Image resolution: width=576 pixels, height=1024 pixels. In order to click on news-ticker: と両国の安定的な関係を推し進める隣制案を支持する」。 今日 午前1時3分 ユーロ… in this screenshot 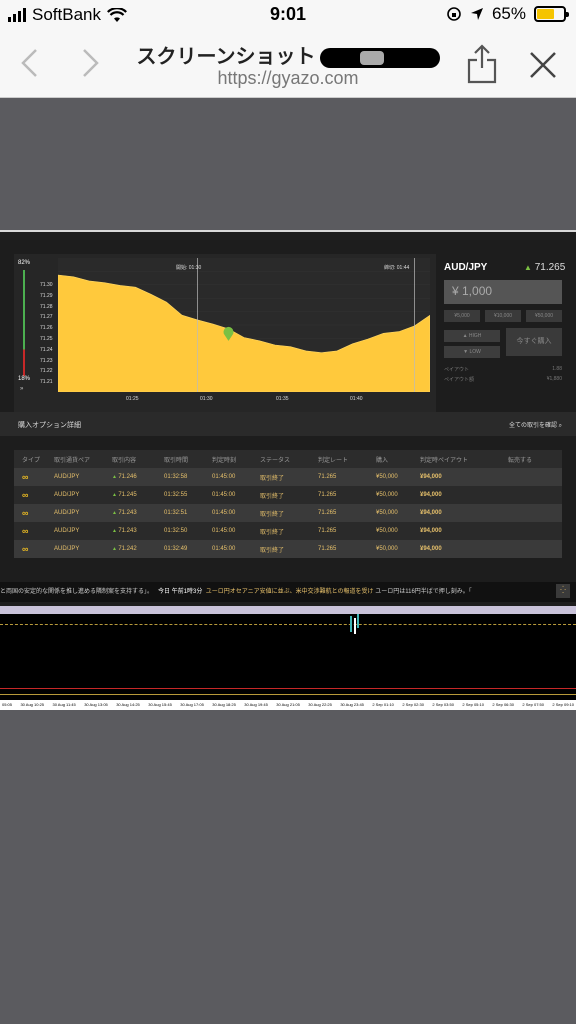, I will do `click(288, 592)`.